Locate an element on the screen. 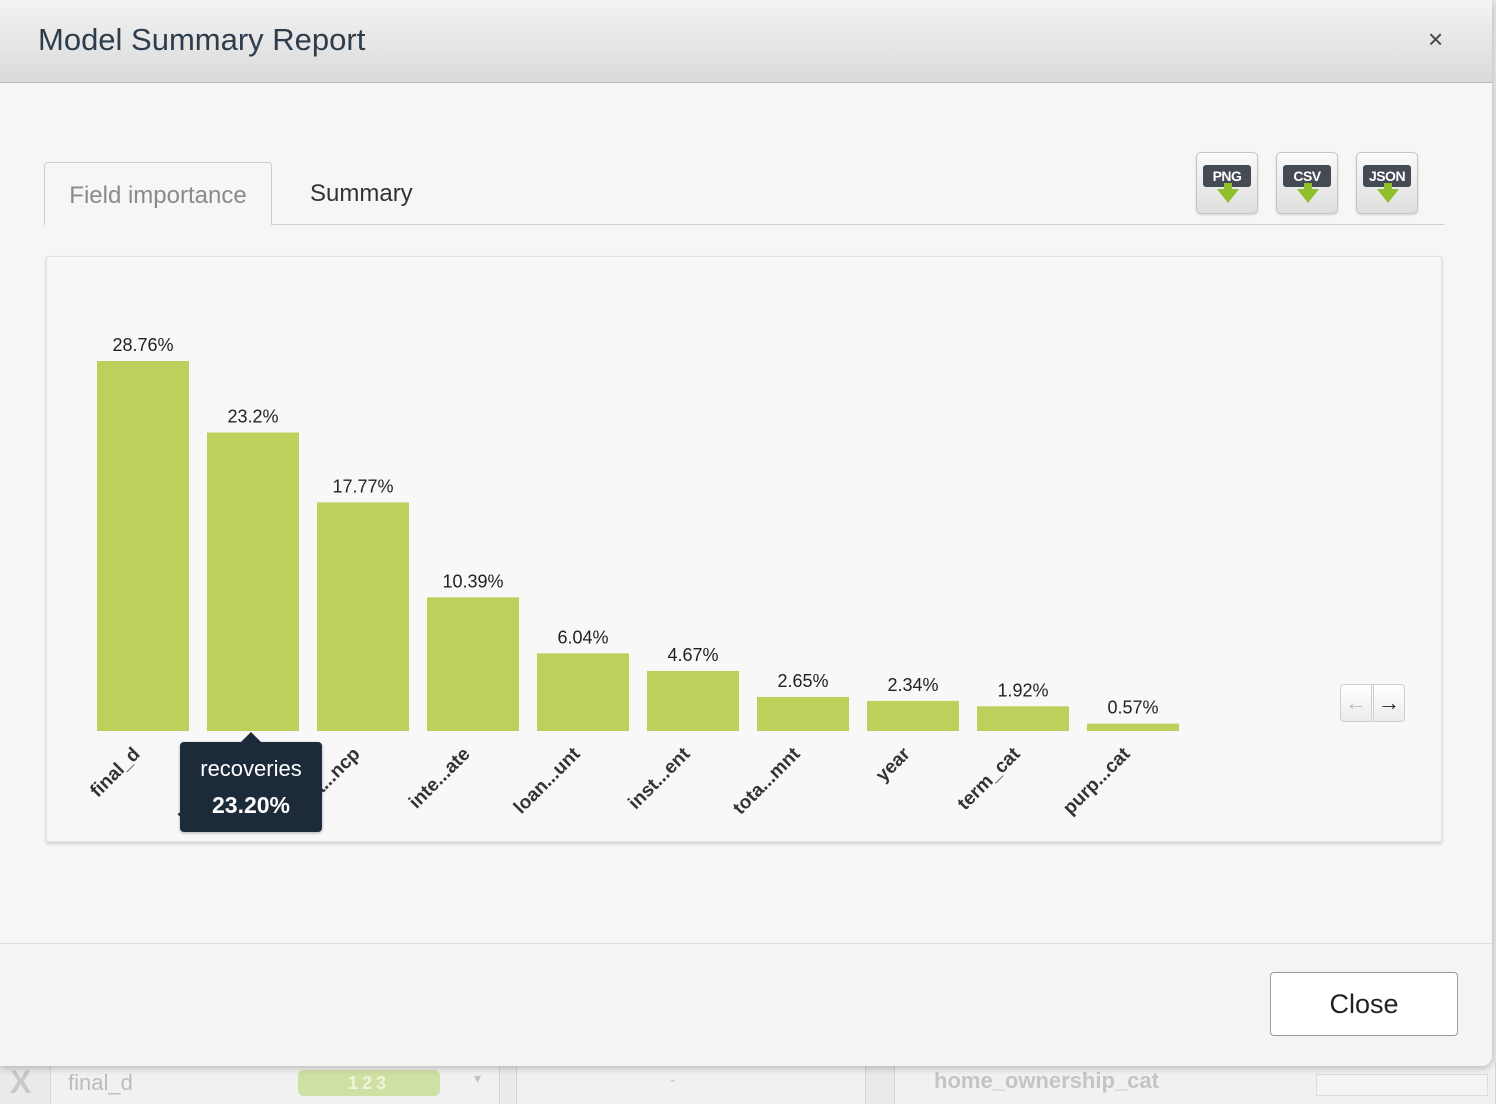 Image resolution: width=1496 pixels, height=1104 pixels. bar-tooltip: recoveries 23.20% is located at coordinates (251, 782).